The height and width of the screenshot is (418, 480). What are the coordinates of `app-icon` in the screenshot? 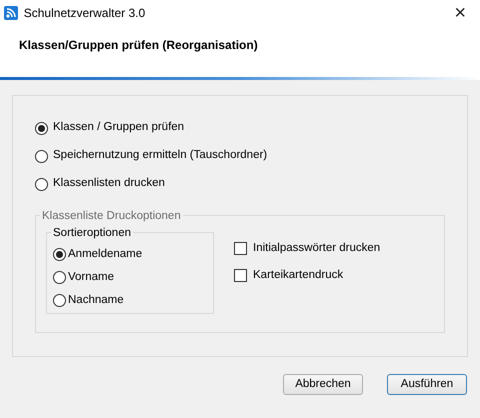 It's located at (11, 13).